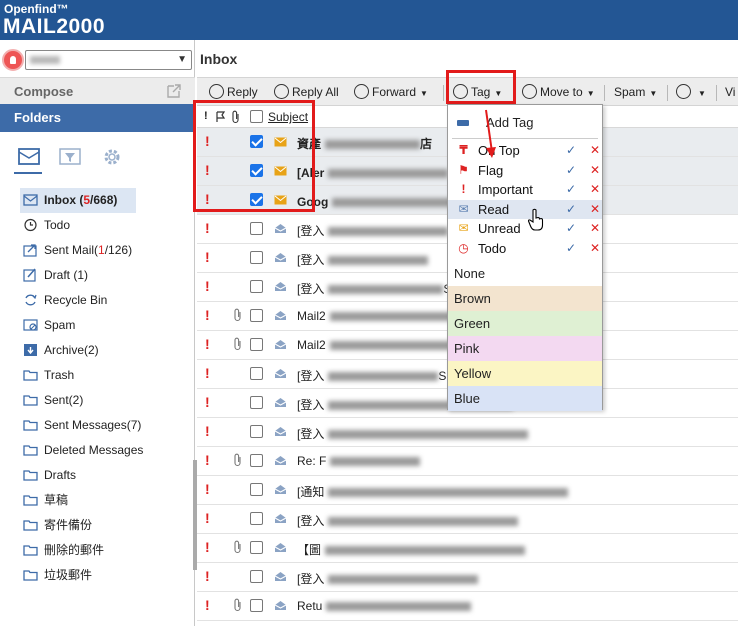 This screenshot has width=738, height=626. What do you see at coordinates (525, 298) in the screenshot?
I see `color-option-brown: Brown` at bounding box center [525, 298].